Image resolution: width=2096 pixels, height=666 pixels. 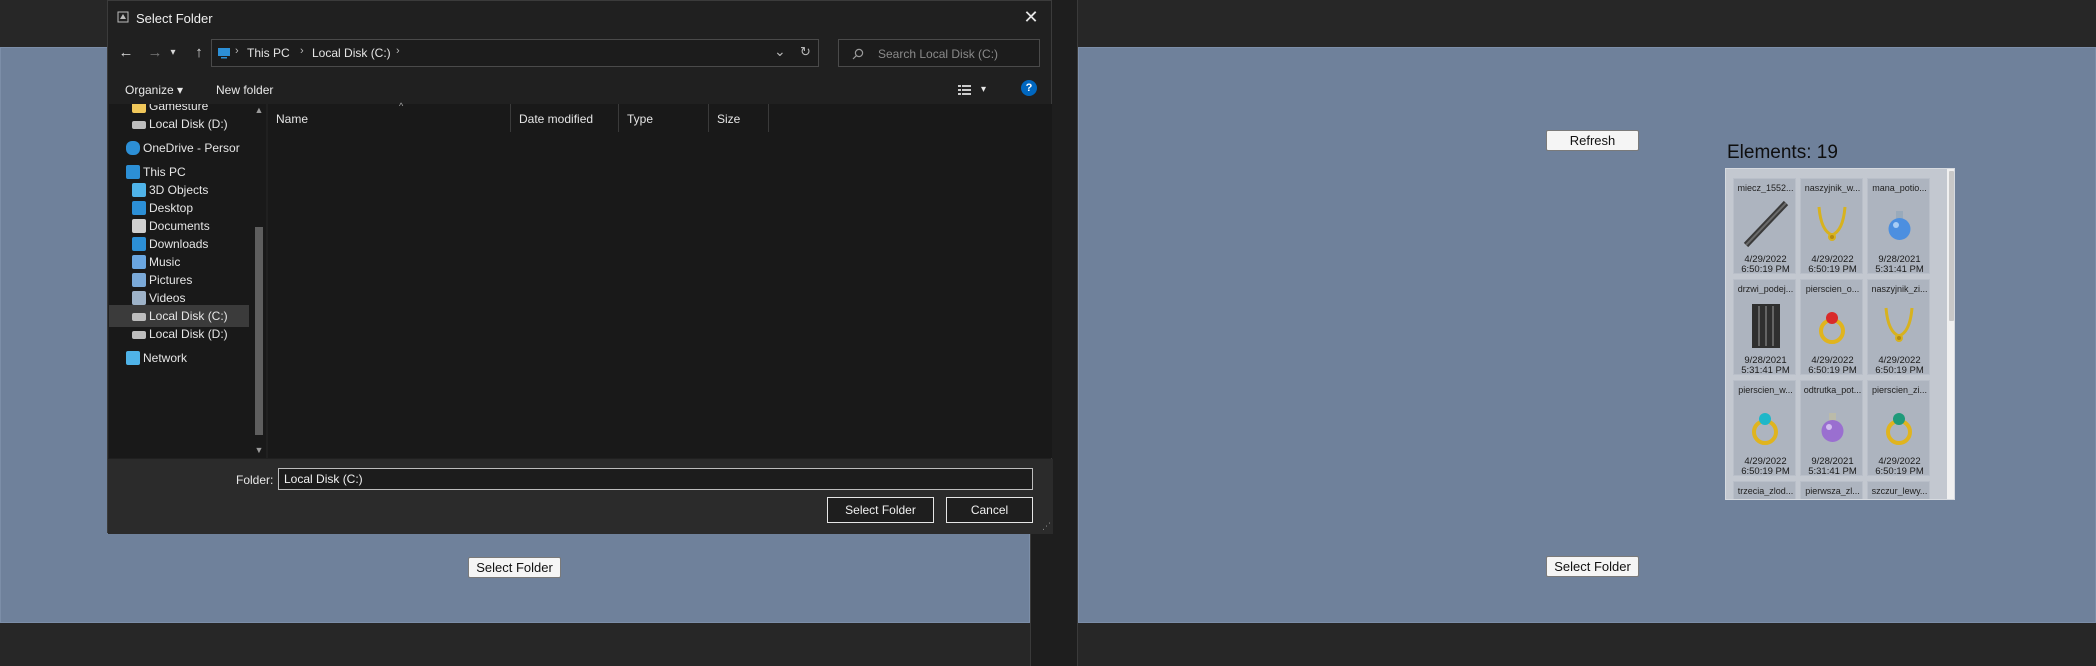 I want to click on sidebar-scroll-thumb, so click(x=259, y=331).